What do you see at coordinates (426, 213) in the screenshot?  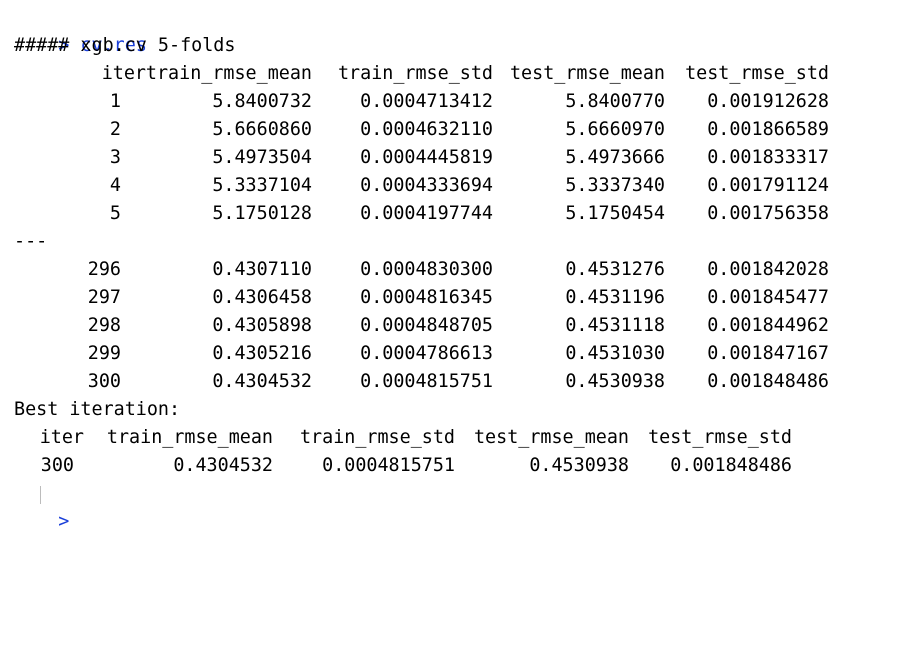 I see `cell-train-rmse-std: 0.0004197744` at bounding box center [426, 213].